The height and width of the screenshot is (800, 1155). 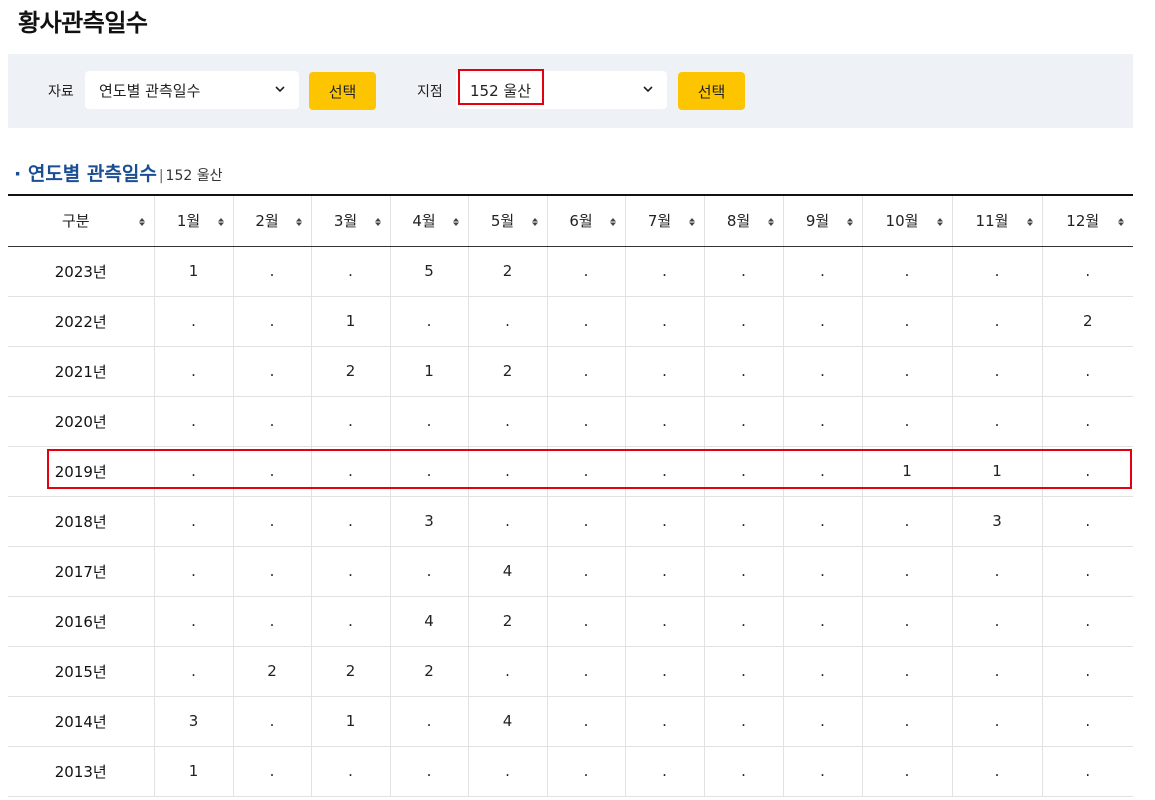 What do you see at coordinates (81, 721) in the screenshot?
I see `row-year-cell: 2014년` at bounding box center [81, 721].